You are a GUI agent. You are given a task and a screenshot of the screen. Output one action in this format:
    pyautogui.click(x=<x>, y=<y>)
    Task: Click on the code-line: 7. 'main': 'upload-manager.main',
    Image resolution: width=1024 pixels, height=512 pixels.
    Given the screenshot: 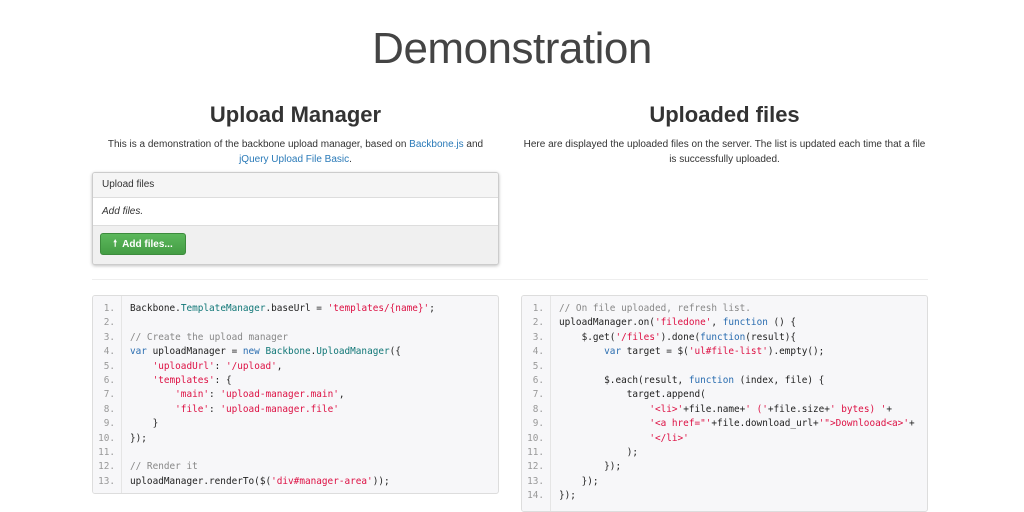 What is the action you would take?
    pyautogui.click(x=295, y=395)
    